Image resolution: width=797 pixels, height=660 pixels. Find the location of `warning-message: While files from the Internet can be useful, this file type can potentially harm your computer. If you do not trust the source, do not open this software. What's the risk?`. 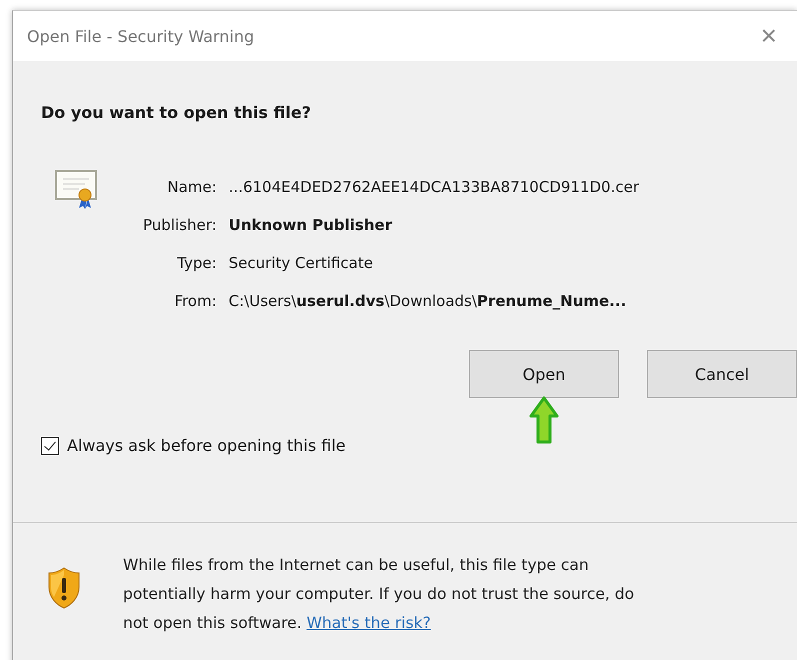

warning-message: While files from the Internet can be useful, this file type can potentially harm your computer. If you do not trust the source, do not open this software. What's the risk? is located at coordinates (379, 594).